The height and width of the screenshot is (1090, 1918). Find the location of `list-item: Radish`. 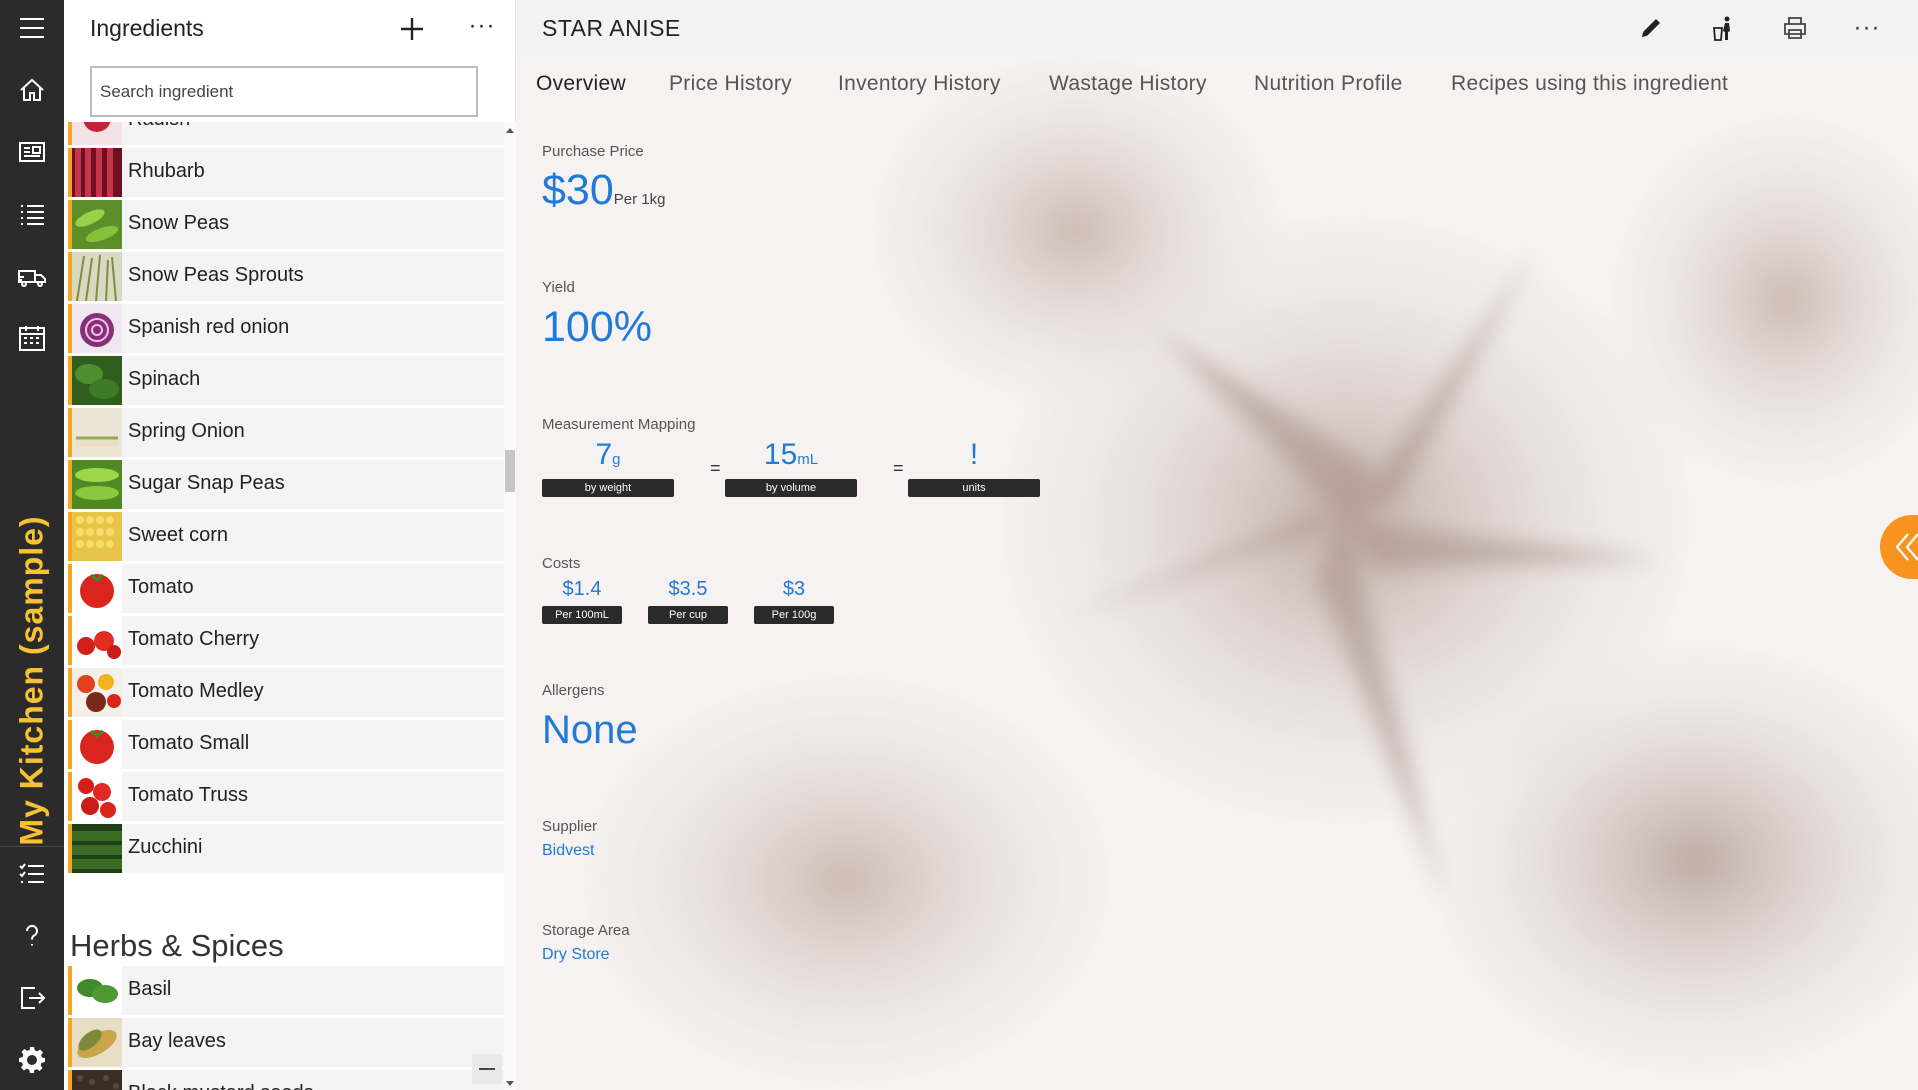

list-item: Radish is located at coordinates (286, 133).